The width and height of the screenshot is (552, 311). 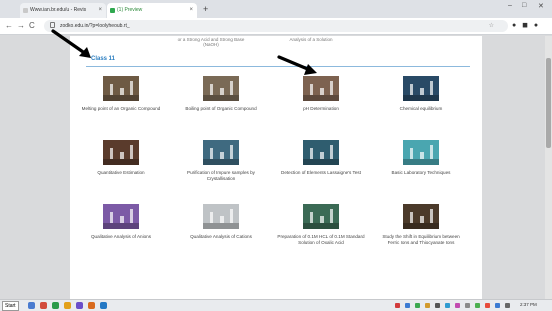 I want to click on experiment-label: Qualitative Analysis of Anions, so click(x=121, y=237).